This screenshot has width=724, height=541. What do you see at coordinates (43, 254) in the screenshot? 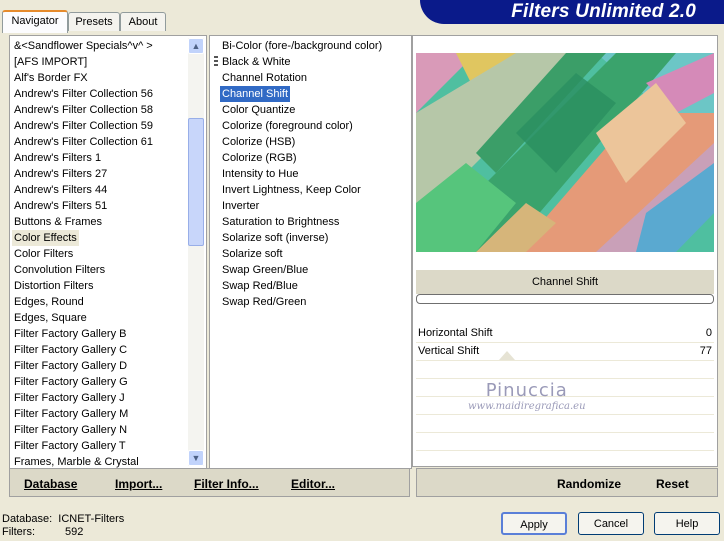
I see `category-item: Color Filters` at bounding box center [43, 254].